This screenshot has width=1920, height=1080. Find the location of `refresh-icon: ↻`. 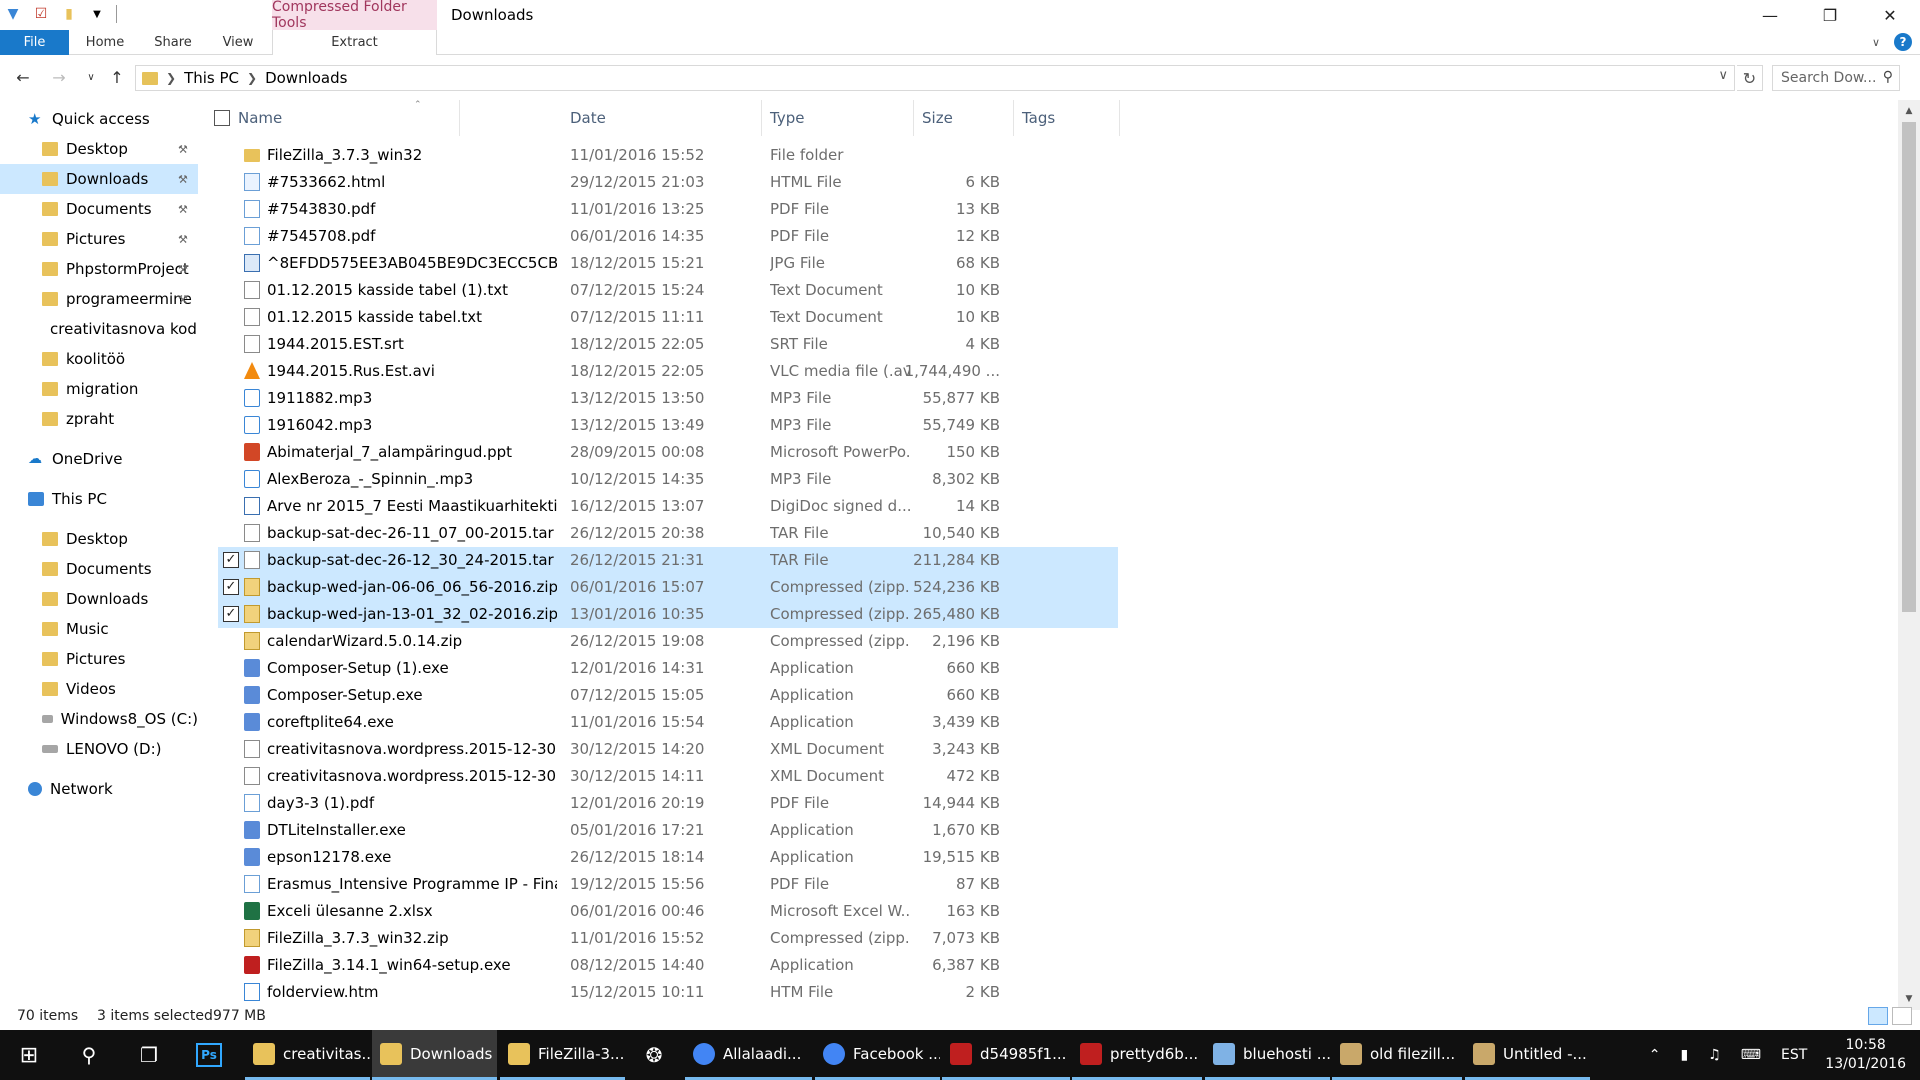

refresh-icon: ↻ is located at coordinates (1750, 78).